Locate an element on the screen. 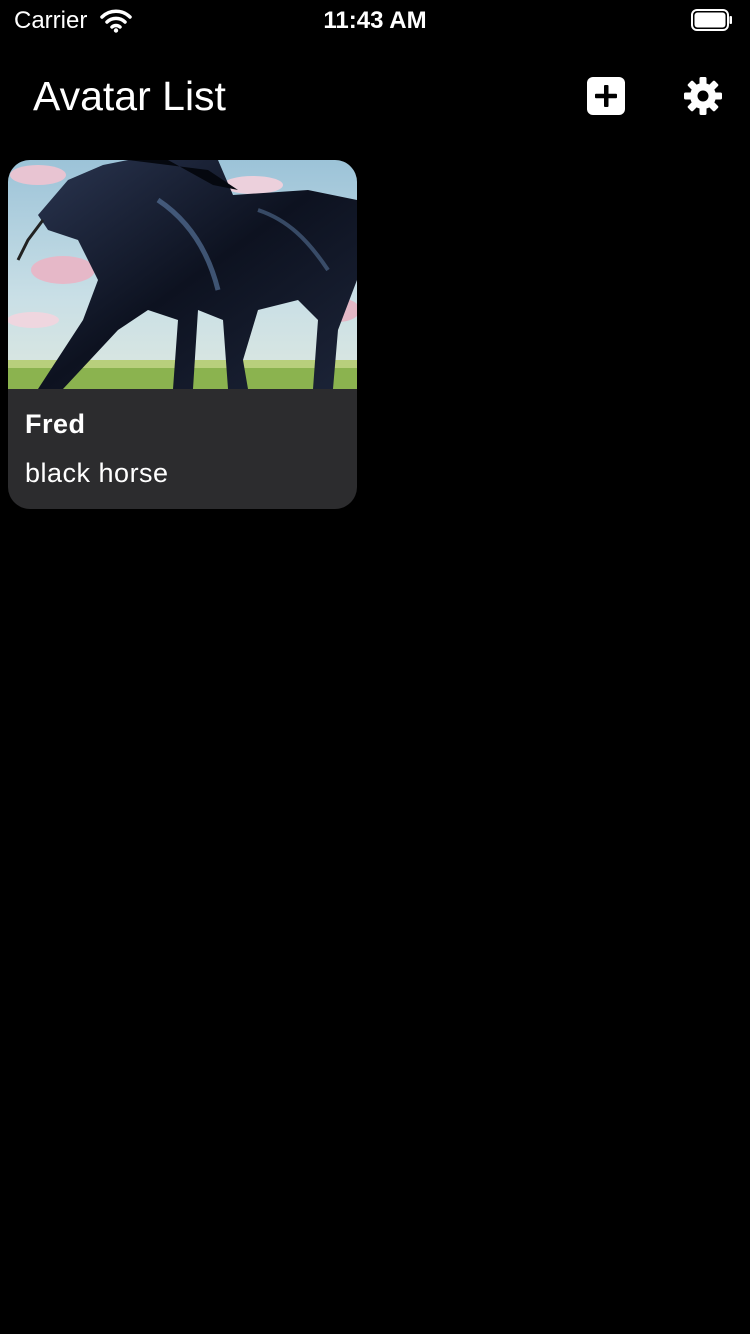 The image size is (750, 1334). avatar-name: Fred is located at coordinates (55, 424).